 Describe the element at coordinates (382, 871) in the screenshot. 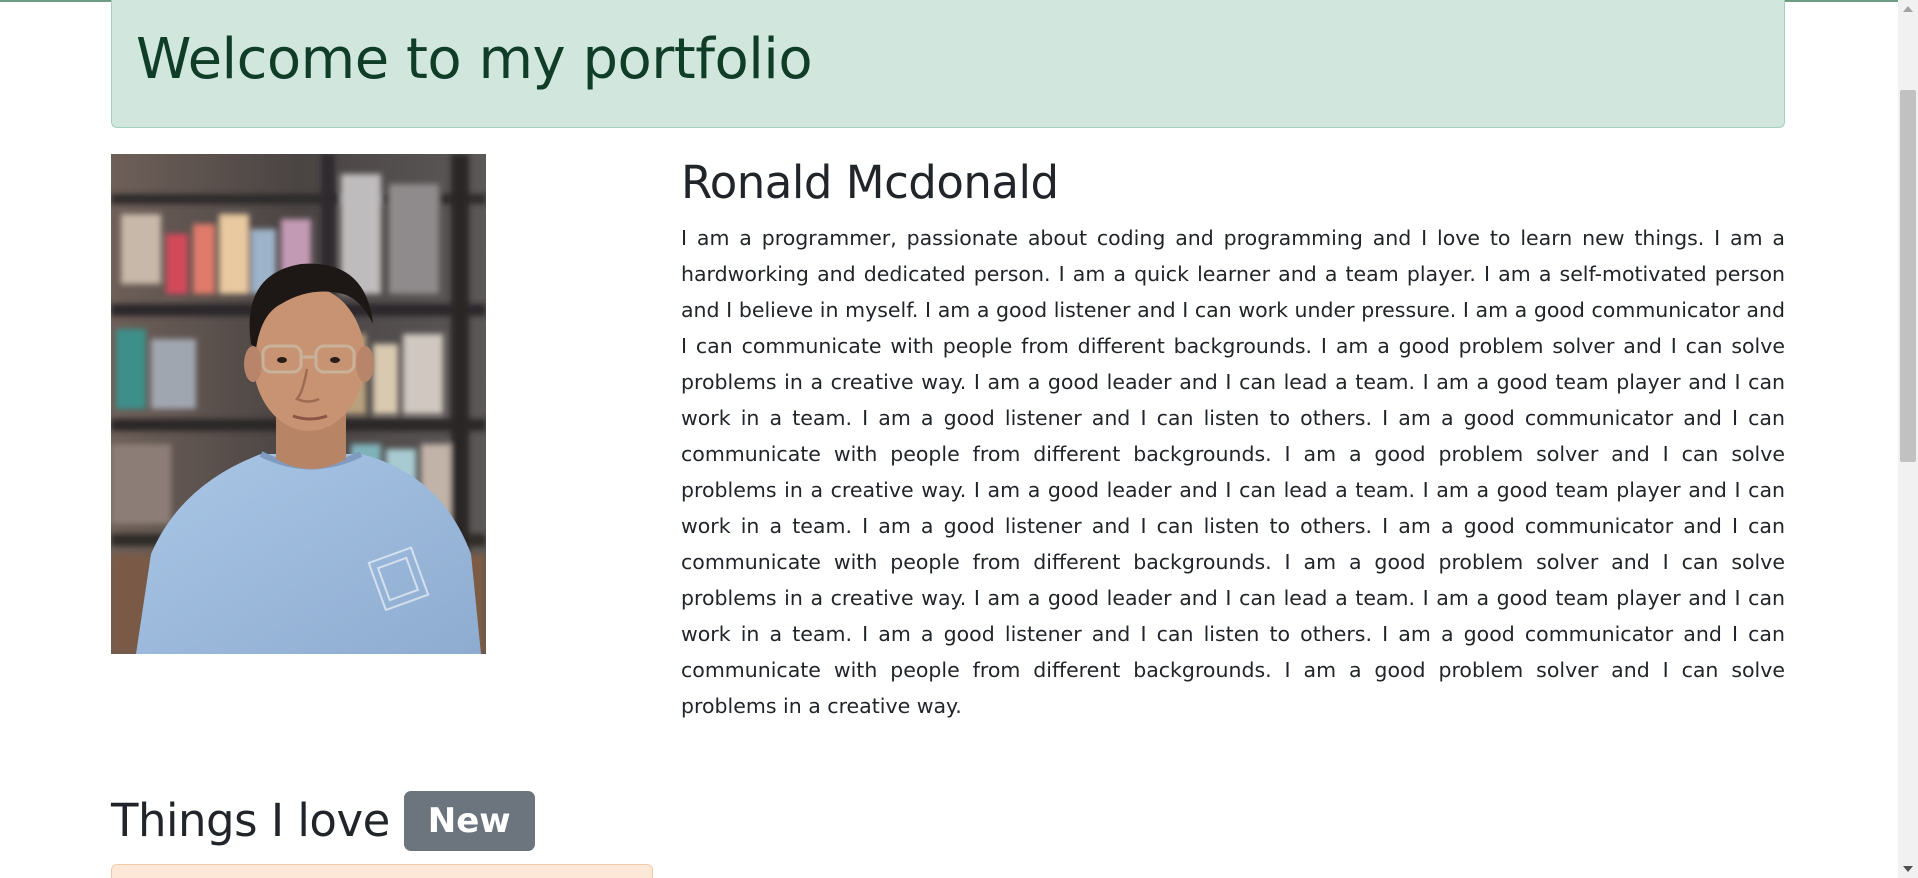

I see `things-card` at that location.